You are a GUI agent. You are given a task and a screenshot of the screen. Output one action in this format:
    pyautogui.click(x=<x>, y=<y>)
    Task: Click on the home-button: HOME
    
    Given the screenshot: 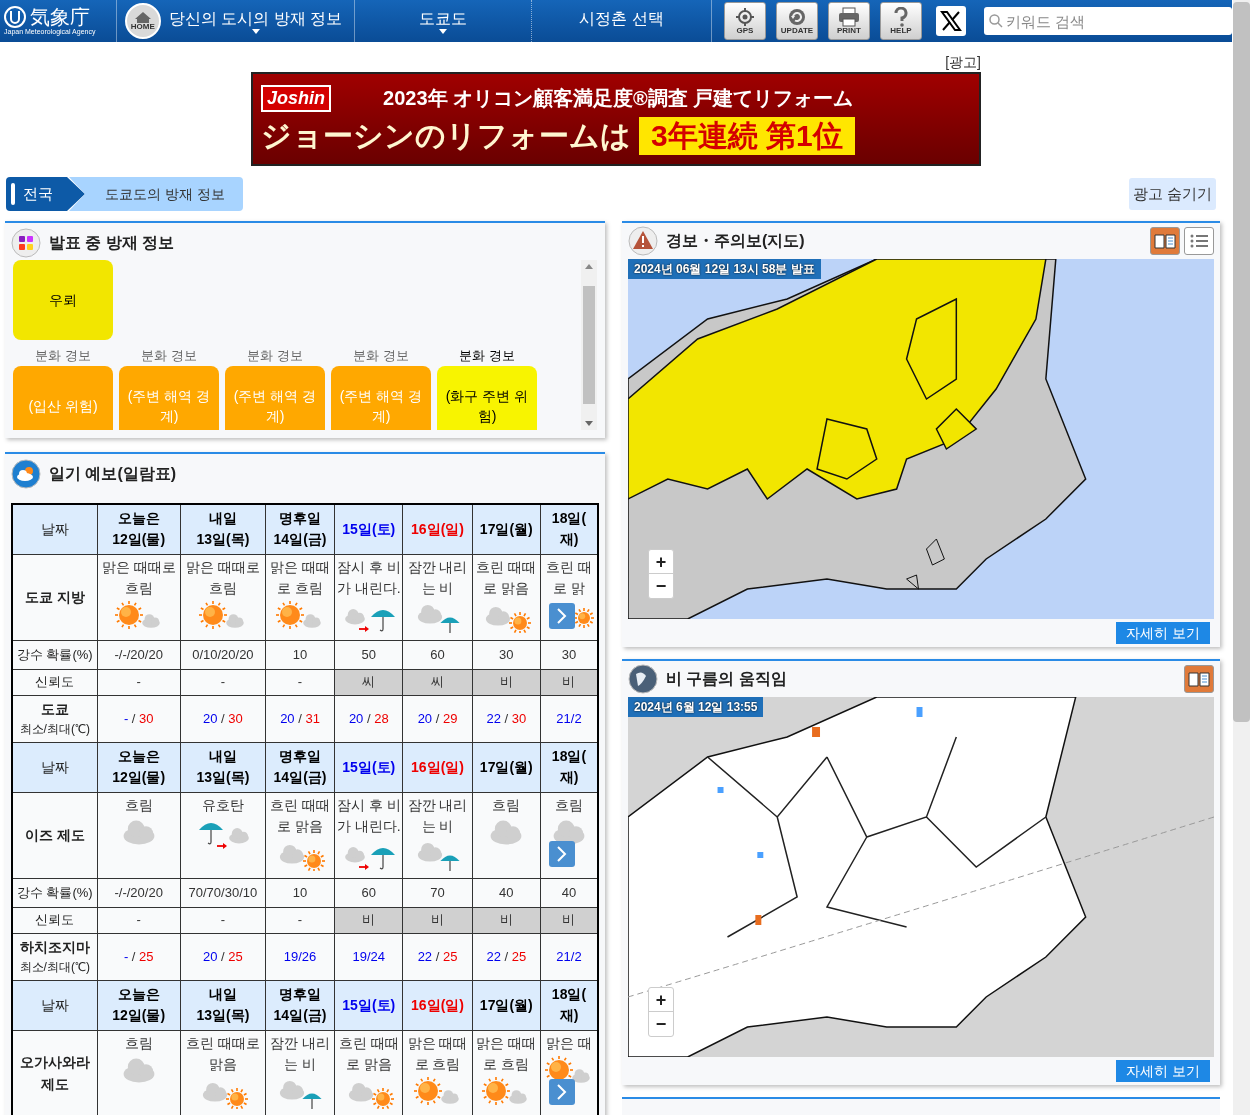 What is the action you would take?
    pyautogui.click(x=142, y=21)
    